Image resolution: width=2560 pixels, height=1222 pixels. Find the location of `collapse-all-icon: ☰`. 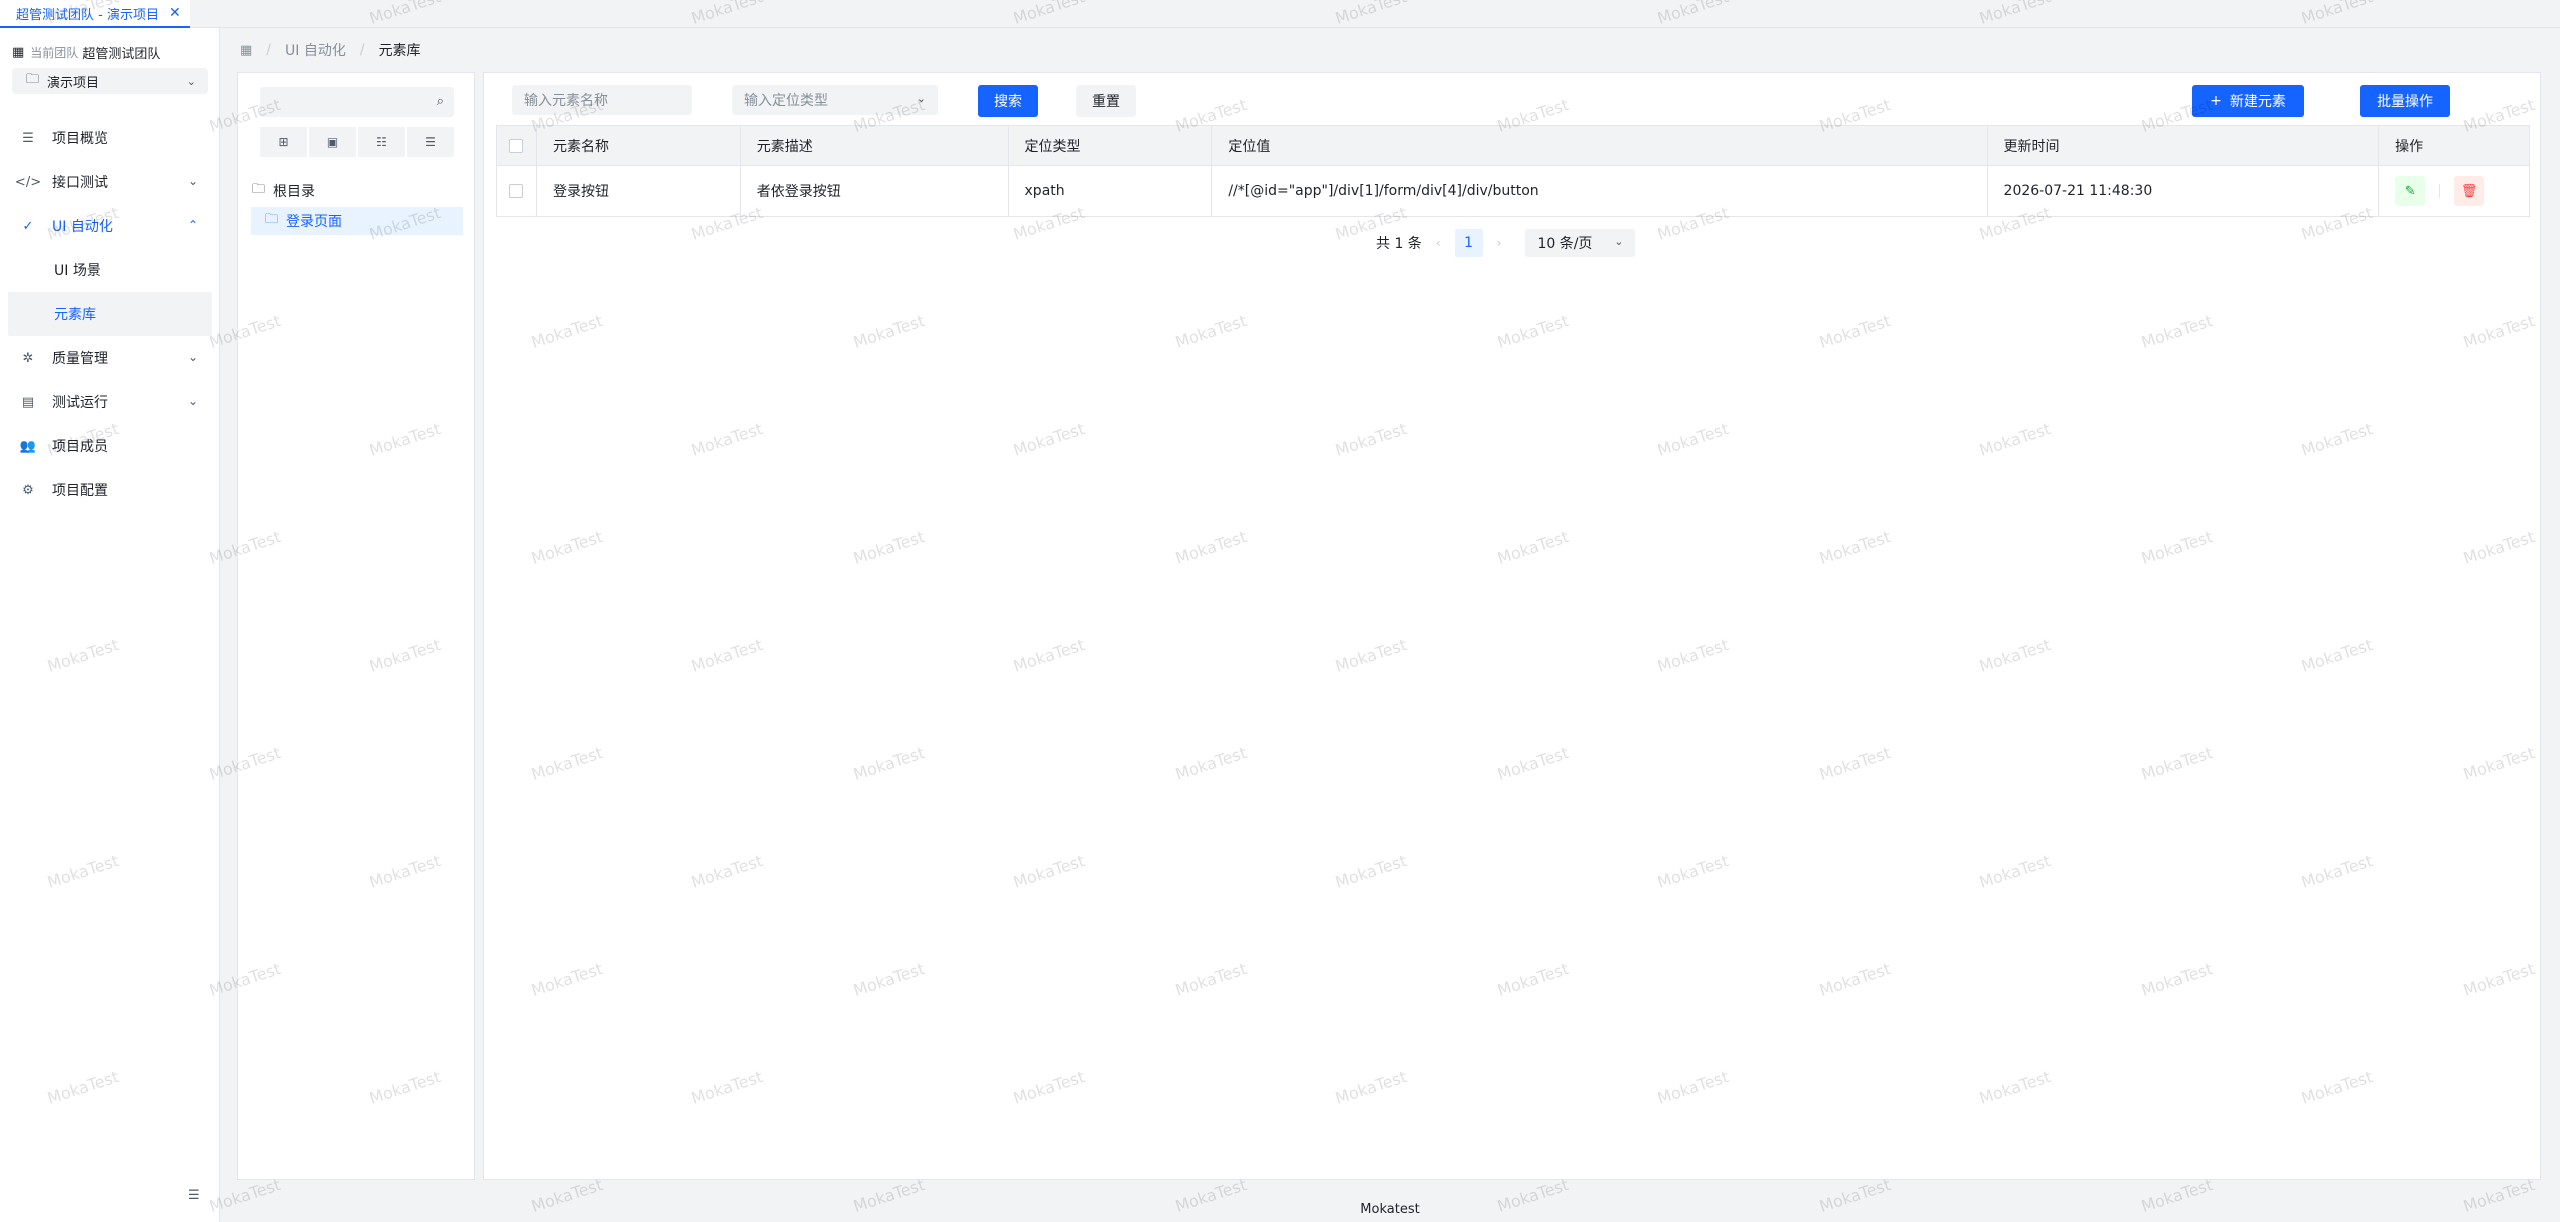

collapse-all-icon: ☰ is located at coordinates (430, 142).